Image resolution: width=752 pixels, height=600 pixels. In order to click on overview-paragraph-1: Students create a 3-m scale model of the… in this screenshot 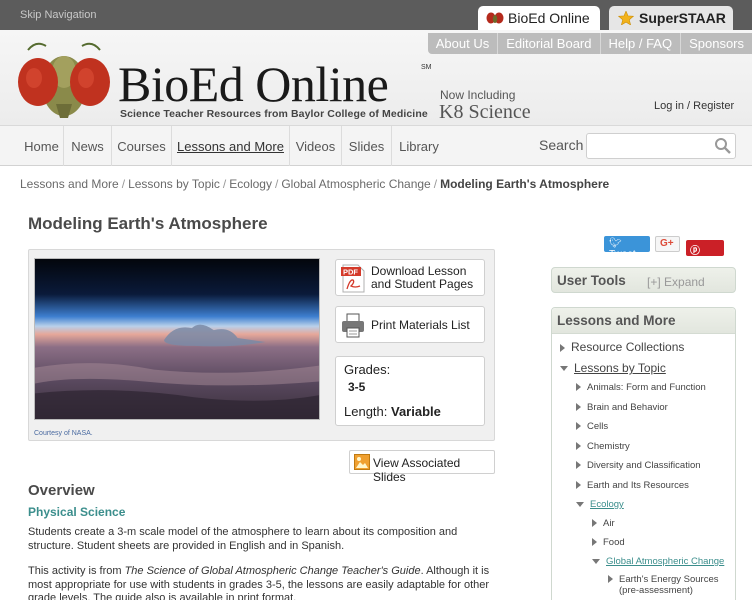, I will do `click(243, 539)`.